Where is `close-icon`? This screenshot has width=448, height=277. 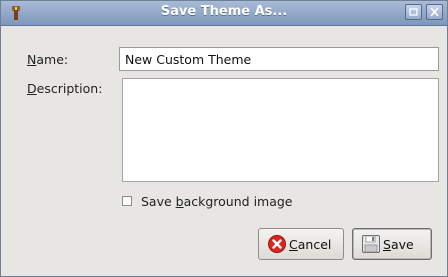 close-icon is located at coordinates (434, 12).